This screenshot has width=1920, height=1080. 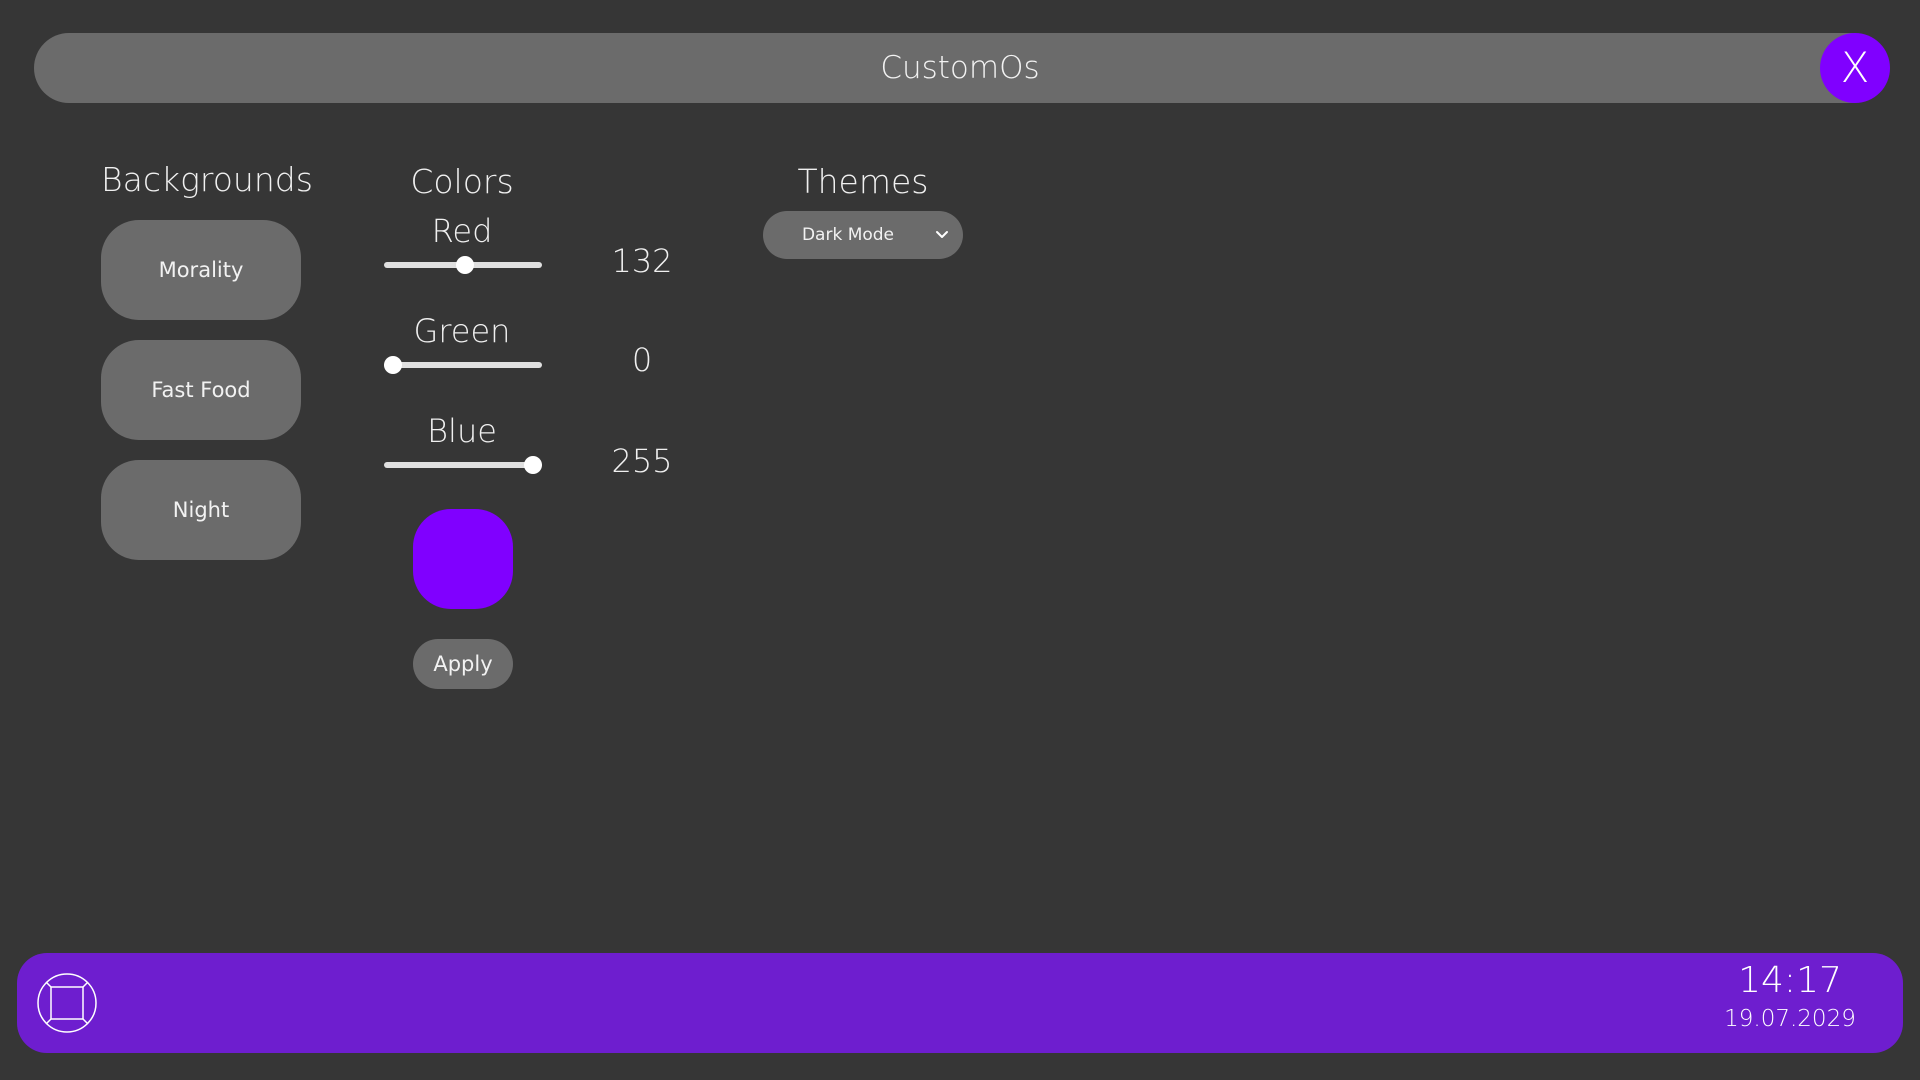 What do you see at coordinates (201, 390) in the screenshot?
I see `background-fast-food-button: Fast Food` at bounding box center [201, 390].